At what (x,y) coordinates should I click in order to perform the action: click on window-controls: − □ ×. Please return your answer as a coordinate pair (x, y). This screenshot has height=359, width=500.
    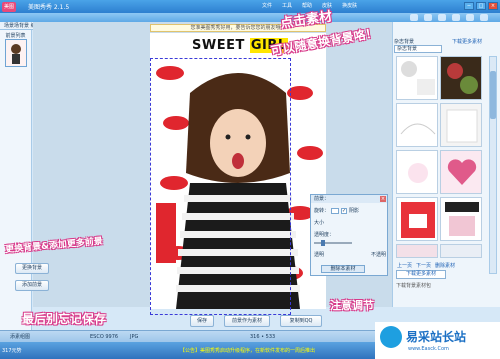
    Looking at the image, I should click on (481, 6).